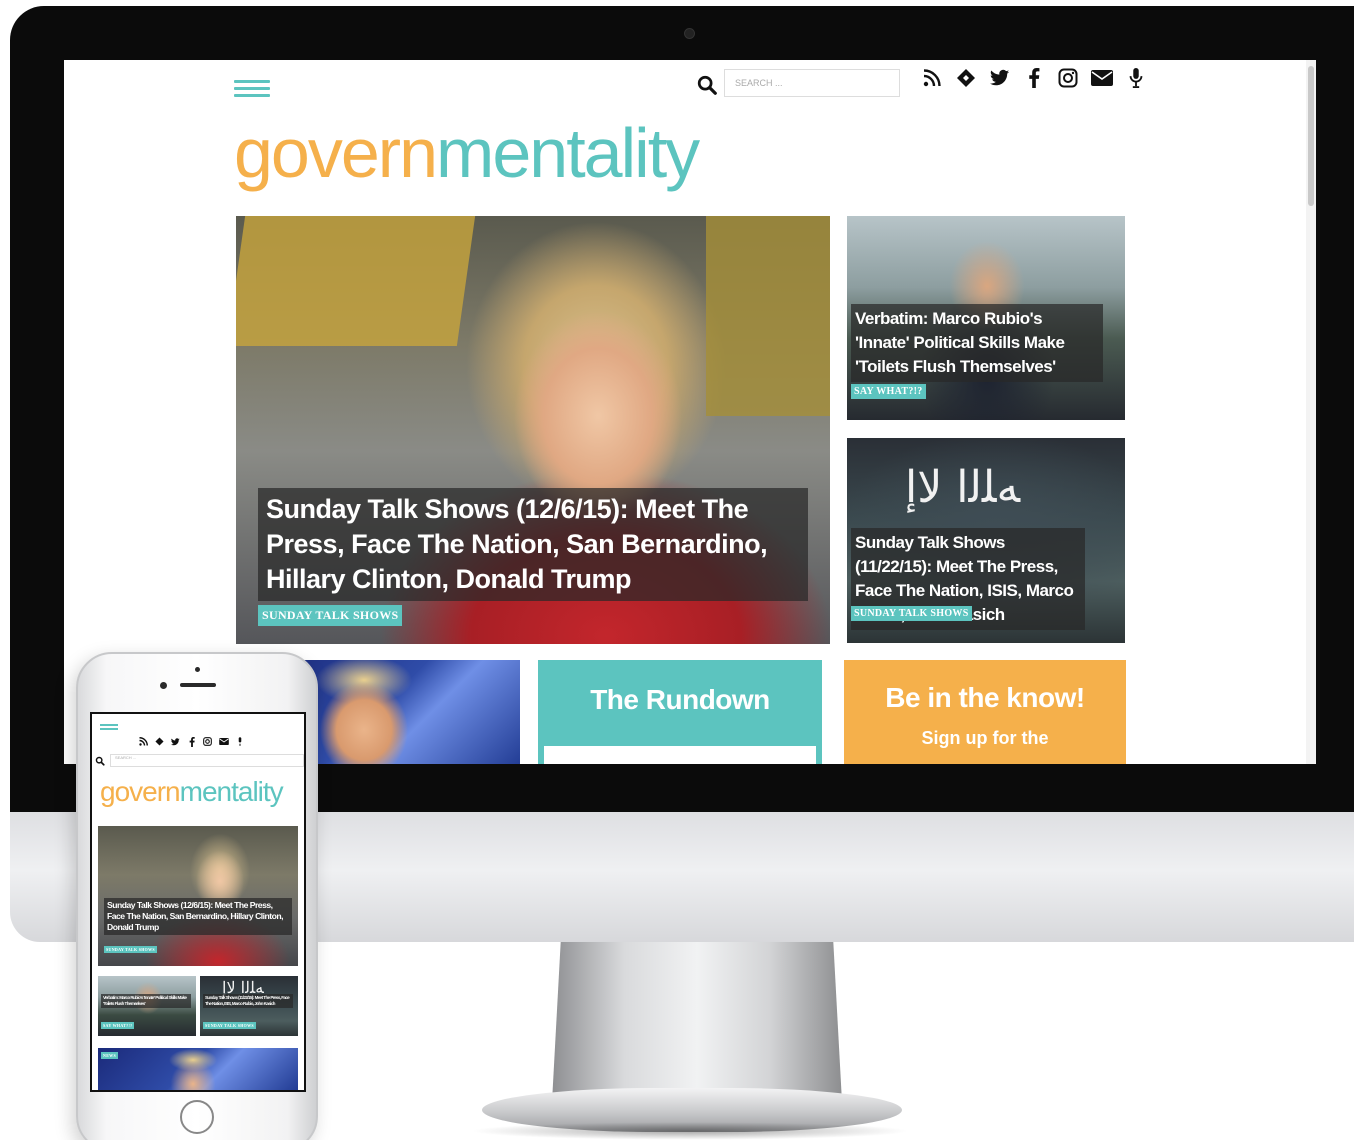 The width and height of the screenshot is (1354, 1140). What do you see at coordinates (963, 487) in the screenshot?
I see `banner-graphic: ﻪﻠﻟﺍ ﻻﺇ` at bounding box center [963, 487].